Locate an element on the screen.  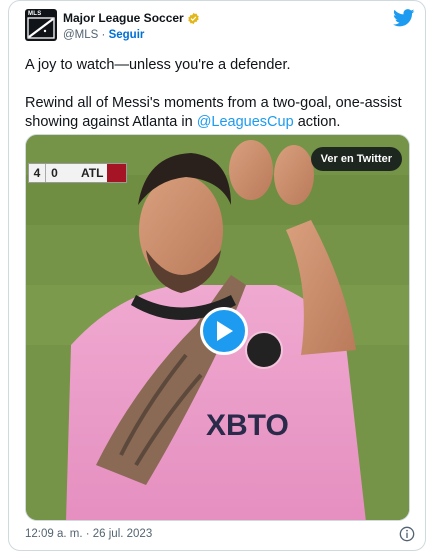
play-icon is located at coordinates (225, 331).